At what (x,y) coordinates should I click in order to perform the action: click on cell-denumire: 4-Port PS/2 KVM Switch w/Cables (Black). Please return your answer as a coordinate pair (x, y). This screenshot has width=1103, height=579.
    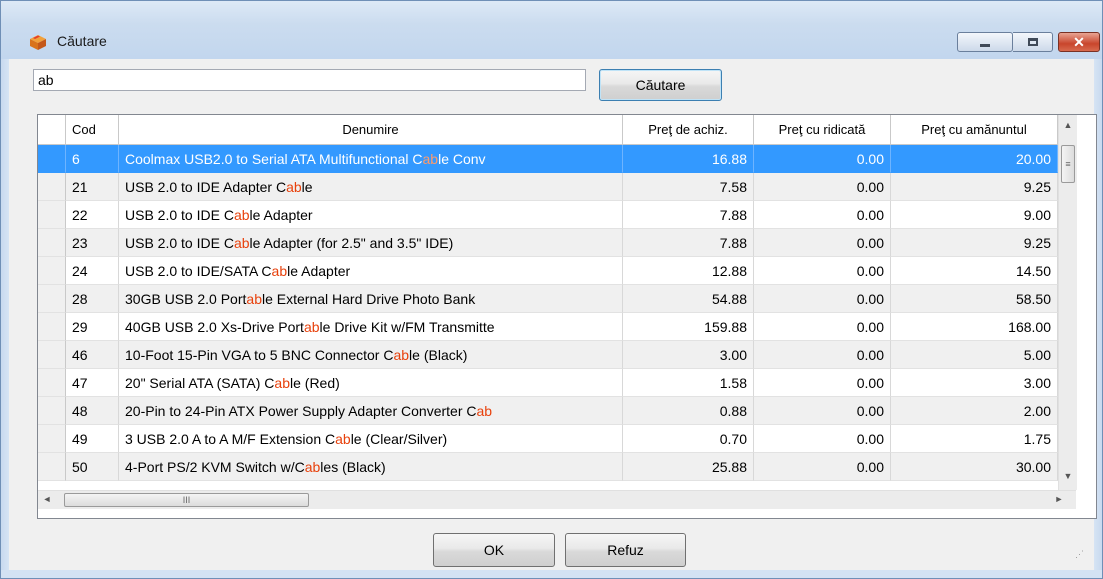
    Looking at the image, I should click on (371, 467).